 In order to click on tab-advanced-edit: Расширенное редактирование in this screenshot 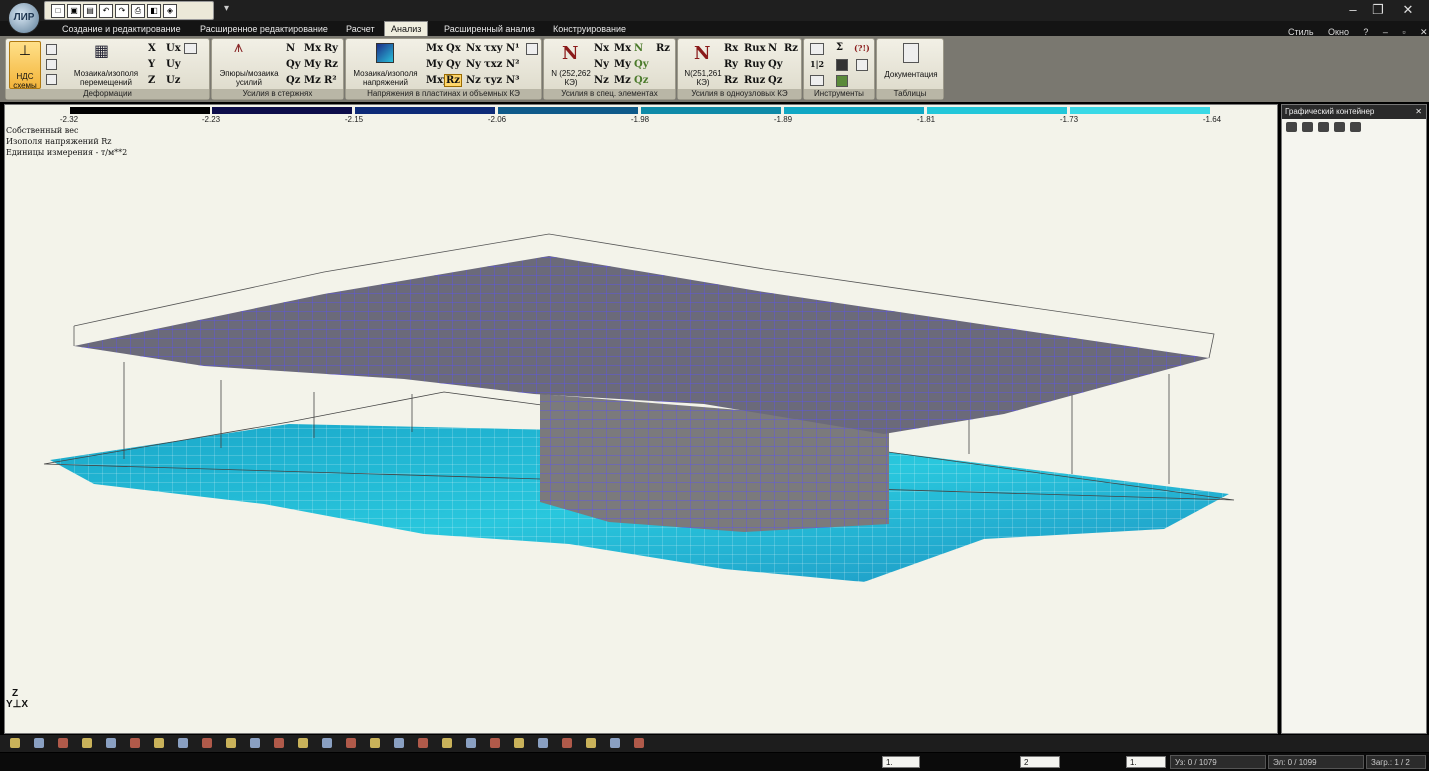, I will do `click(264, 29)`.